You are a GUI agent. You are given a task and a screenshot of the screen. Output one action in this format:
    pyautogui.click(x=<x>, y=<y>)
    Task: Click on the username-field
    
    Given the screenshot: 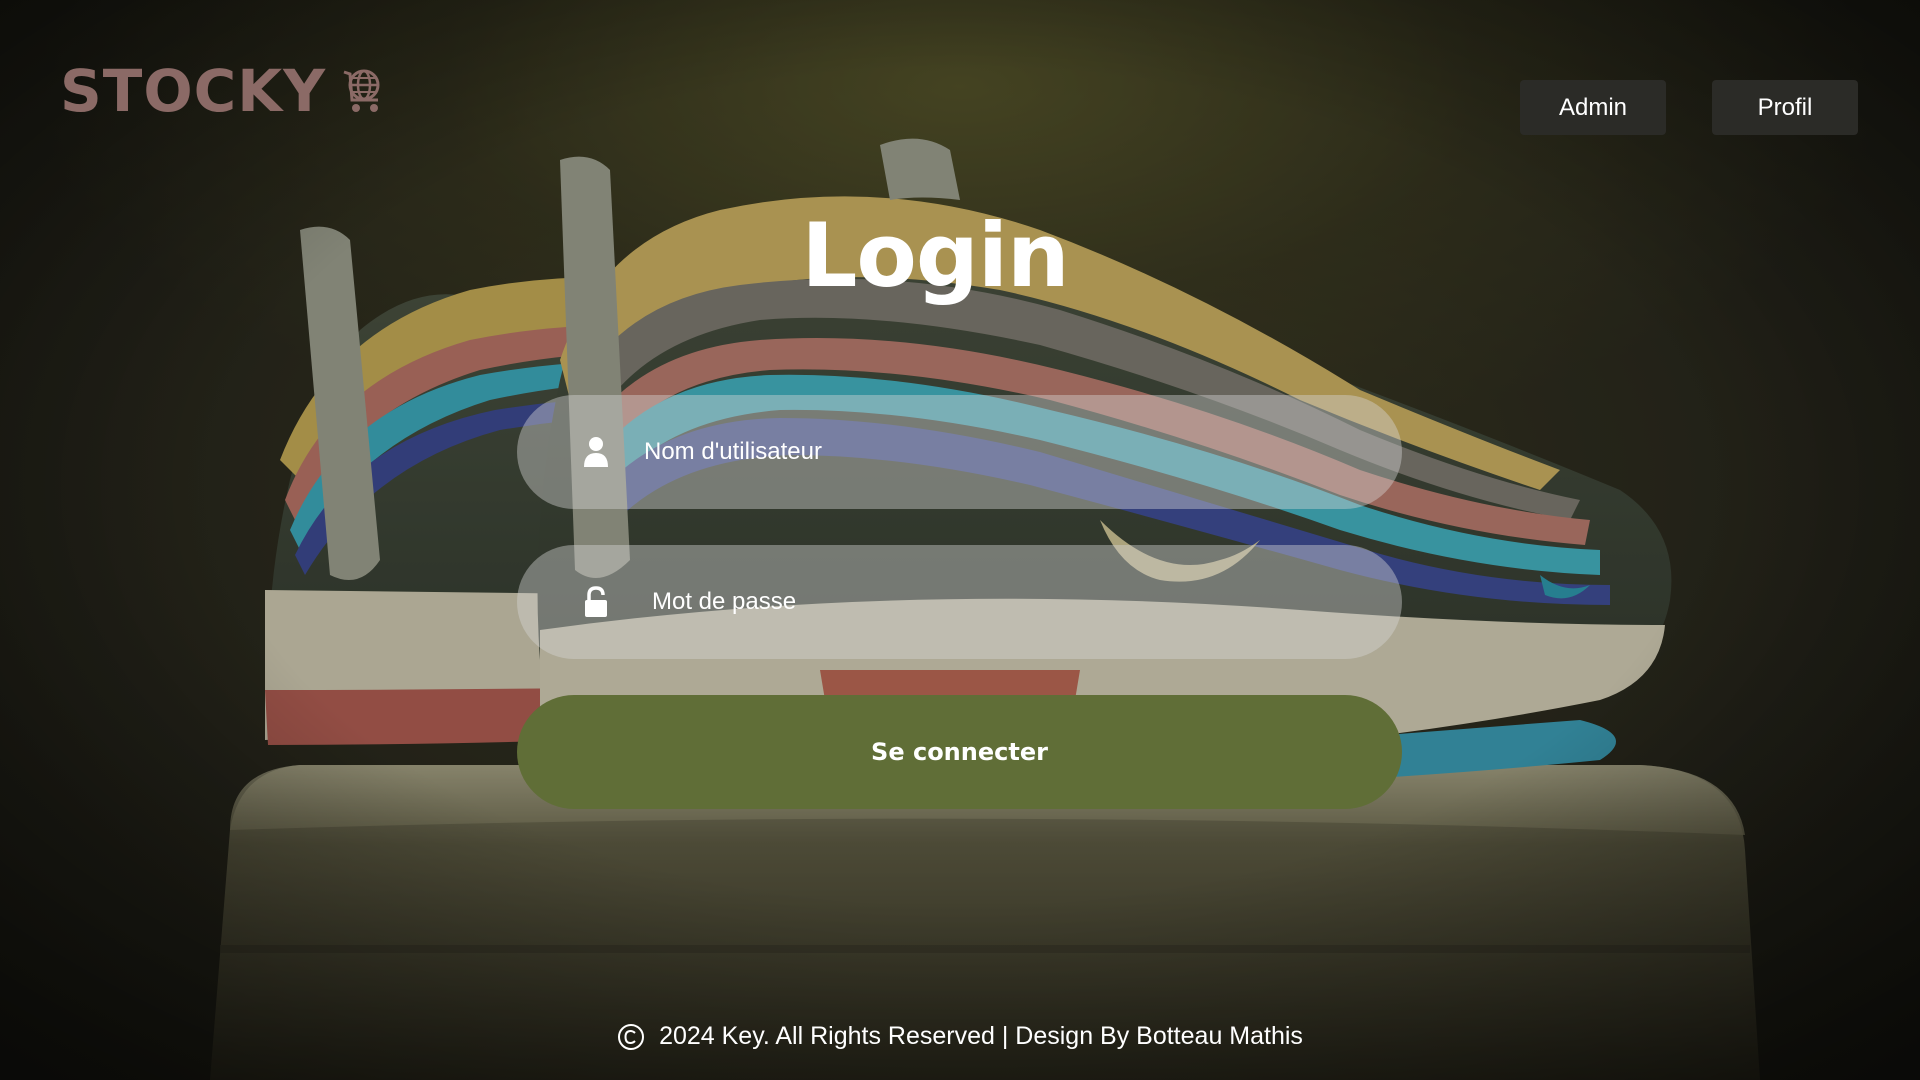 What is the action you would take?
    pyautogui.click(x=959, y=452)
    